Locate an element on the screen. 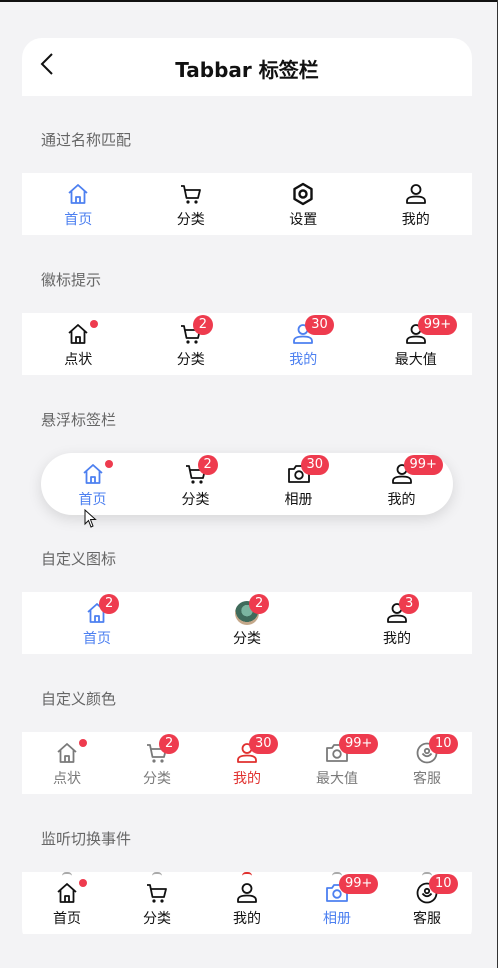  tabbar-custom-icon: 首页 2 分类 2 我的 3 is located at coordinates (247, 623).